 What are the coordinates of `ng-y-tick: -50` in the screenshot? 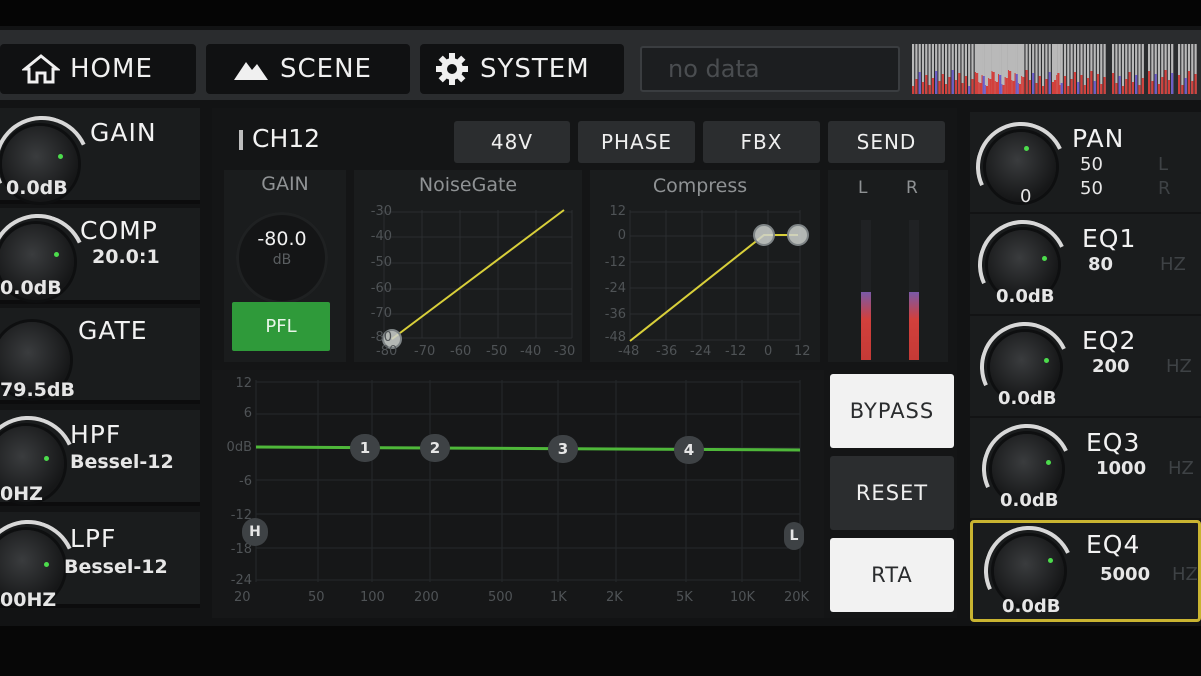 It's located at (381, 262).